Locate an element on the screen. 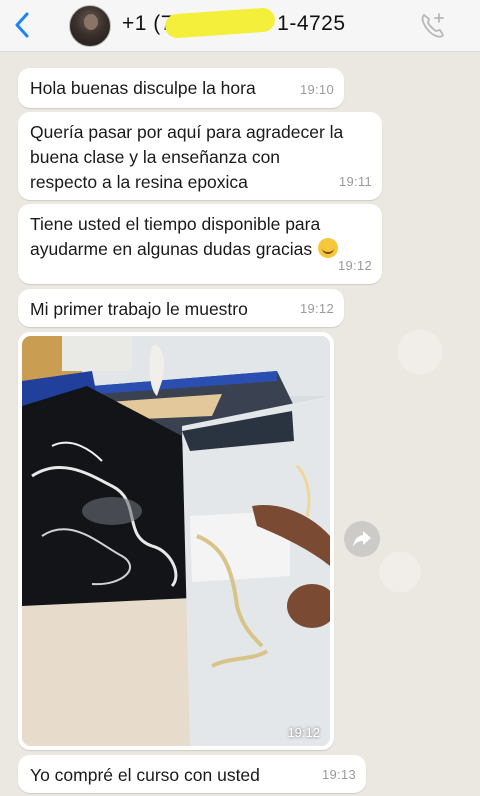 The width and height of the screenshot is (480, 796). message-bubble: Mi primer trabajo le muestro 19:12 is located at coordinates (181, 308).